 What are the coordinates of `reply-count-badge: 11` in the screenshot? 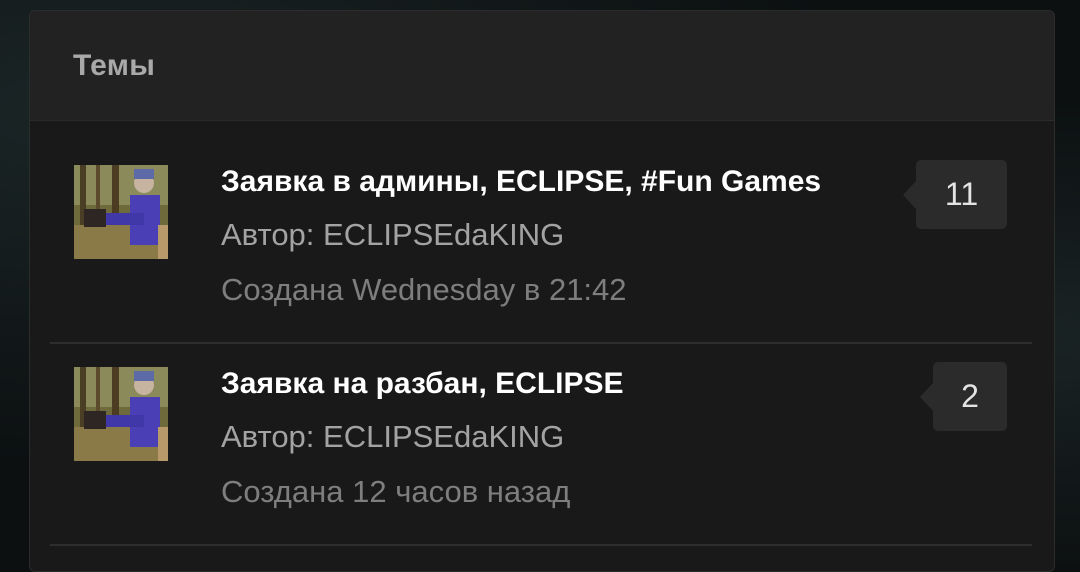 It's located at (955, 194).